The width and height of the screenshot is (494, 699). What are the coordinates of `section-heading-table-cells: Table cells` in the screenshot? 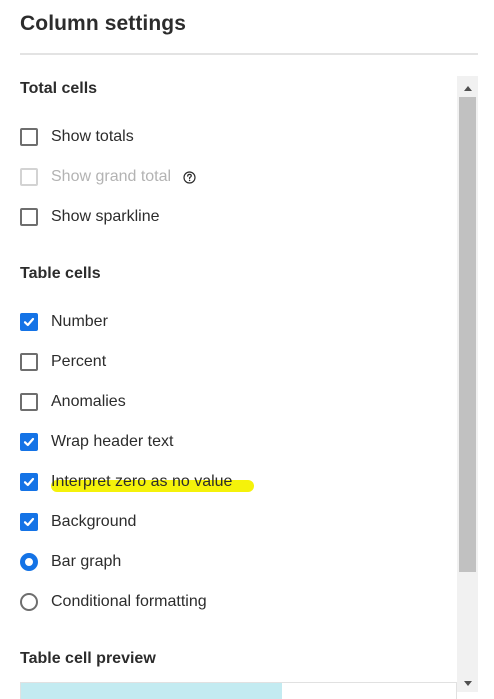 It's located at (60, 273).